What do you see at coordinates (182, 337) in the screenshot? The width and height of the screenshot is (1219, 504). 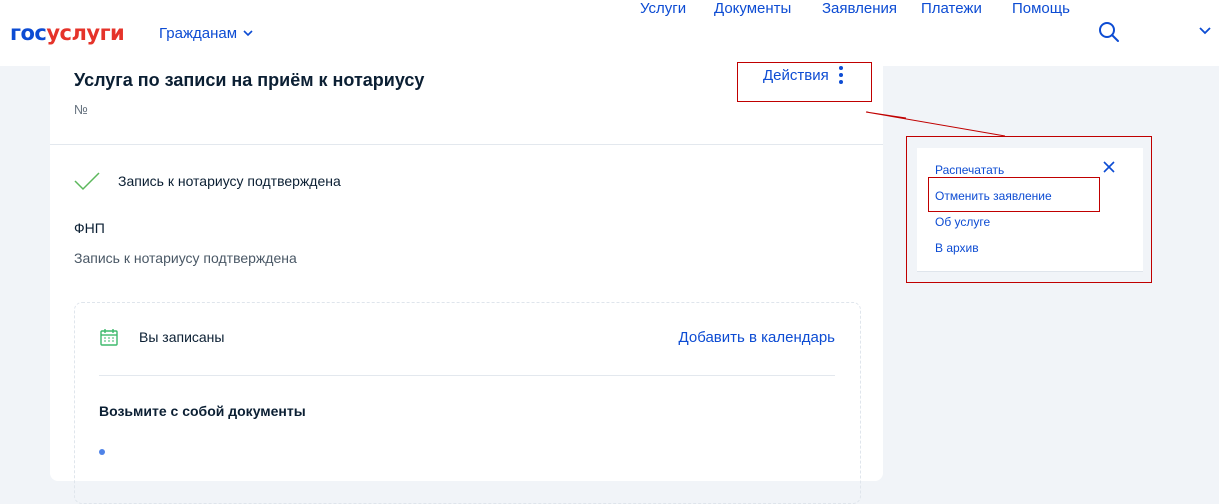 I see `appointment-label: Вы записаны` at bounding box center [182, 337].